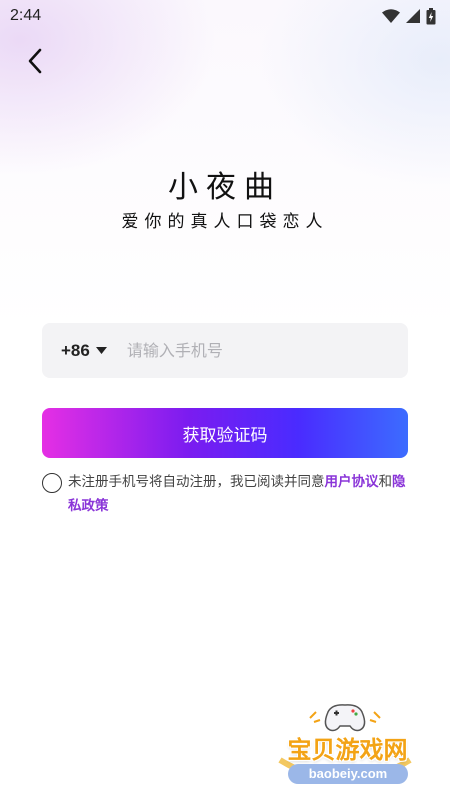 The image size is (450, 800). I want to click on battery-icon, so click(431, 15).